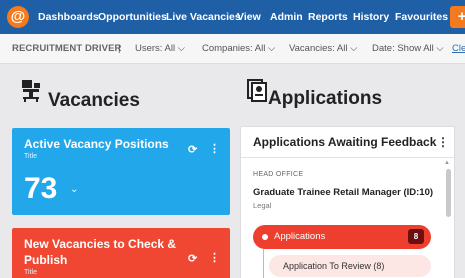  What do you see at coordinates (458, 49) in the screenshot?
I see `clear-filters-link: Cle` at bounding box center [458, 49].